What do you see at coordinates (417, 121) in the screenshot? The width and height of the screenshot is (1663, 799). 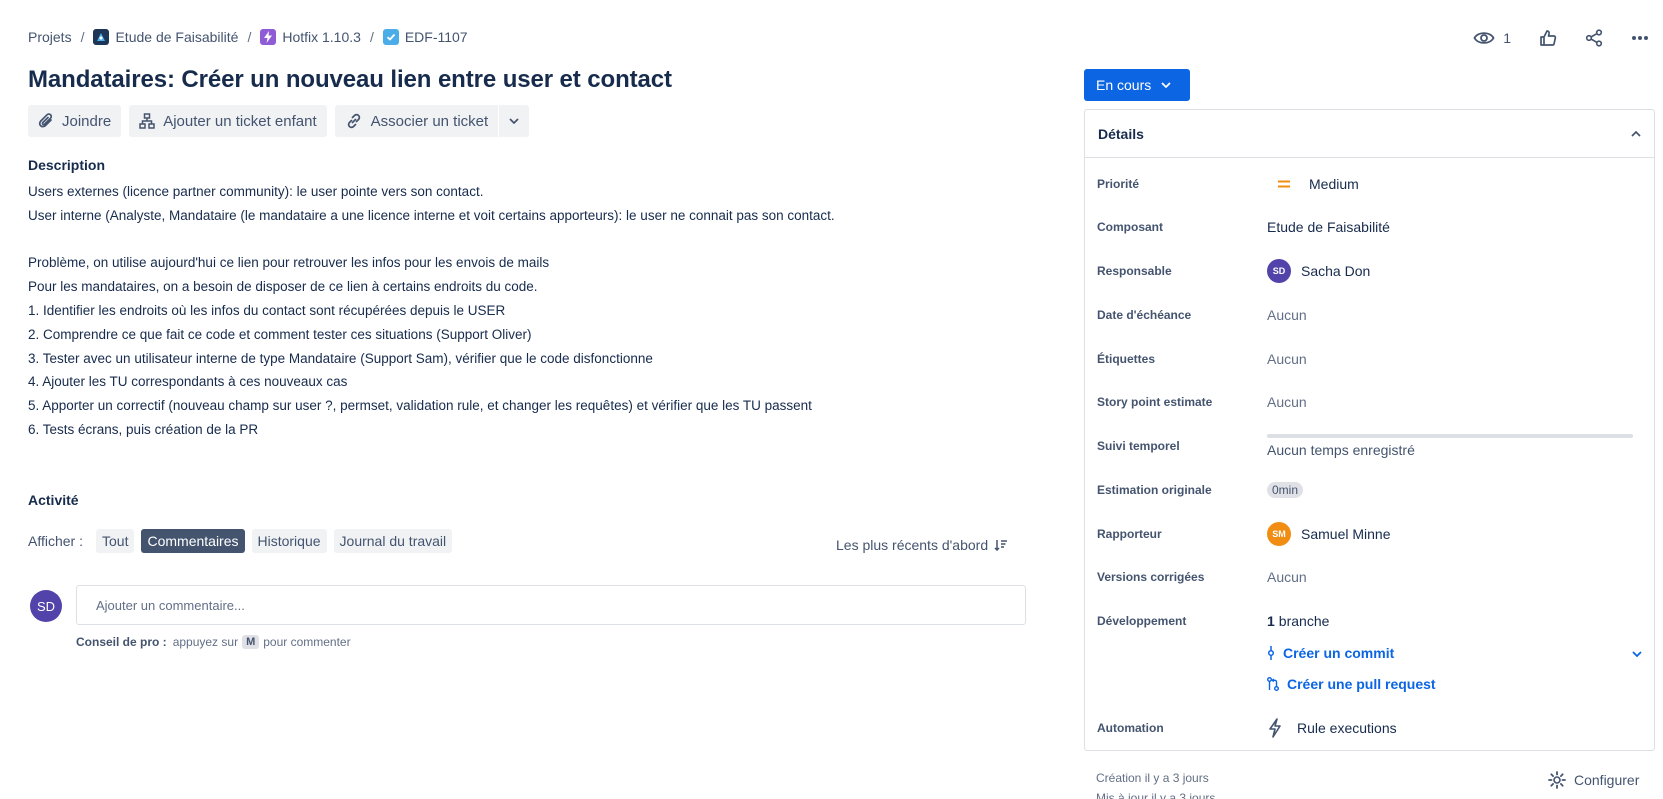 I see `link-issue-button: Associer un ticket` at bounding box center [417, 121].